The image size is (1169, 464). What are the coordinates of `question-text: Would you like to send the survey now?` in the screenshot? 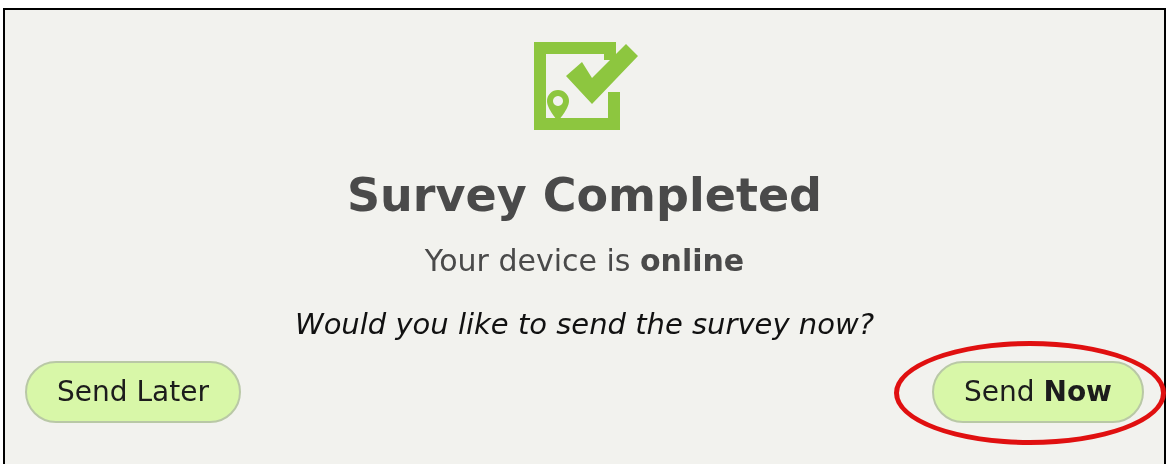 It's located at (584, 324).